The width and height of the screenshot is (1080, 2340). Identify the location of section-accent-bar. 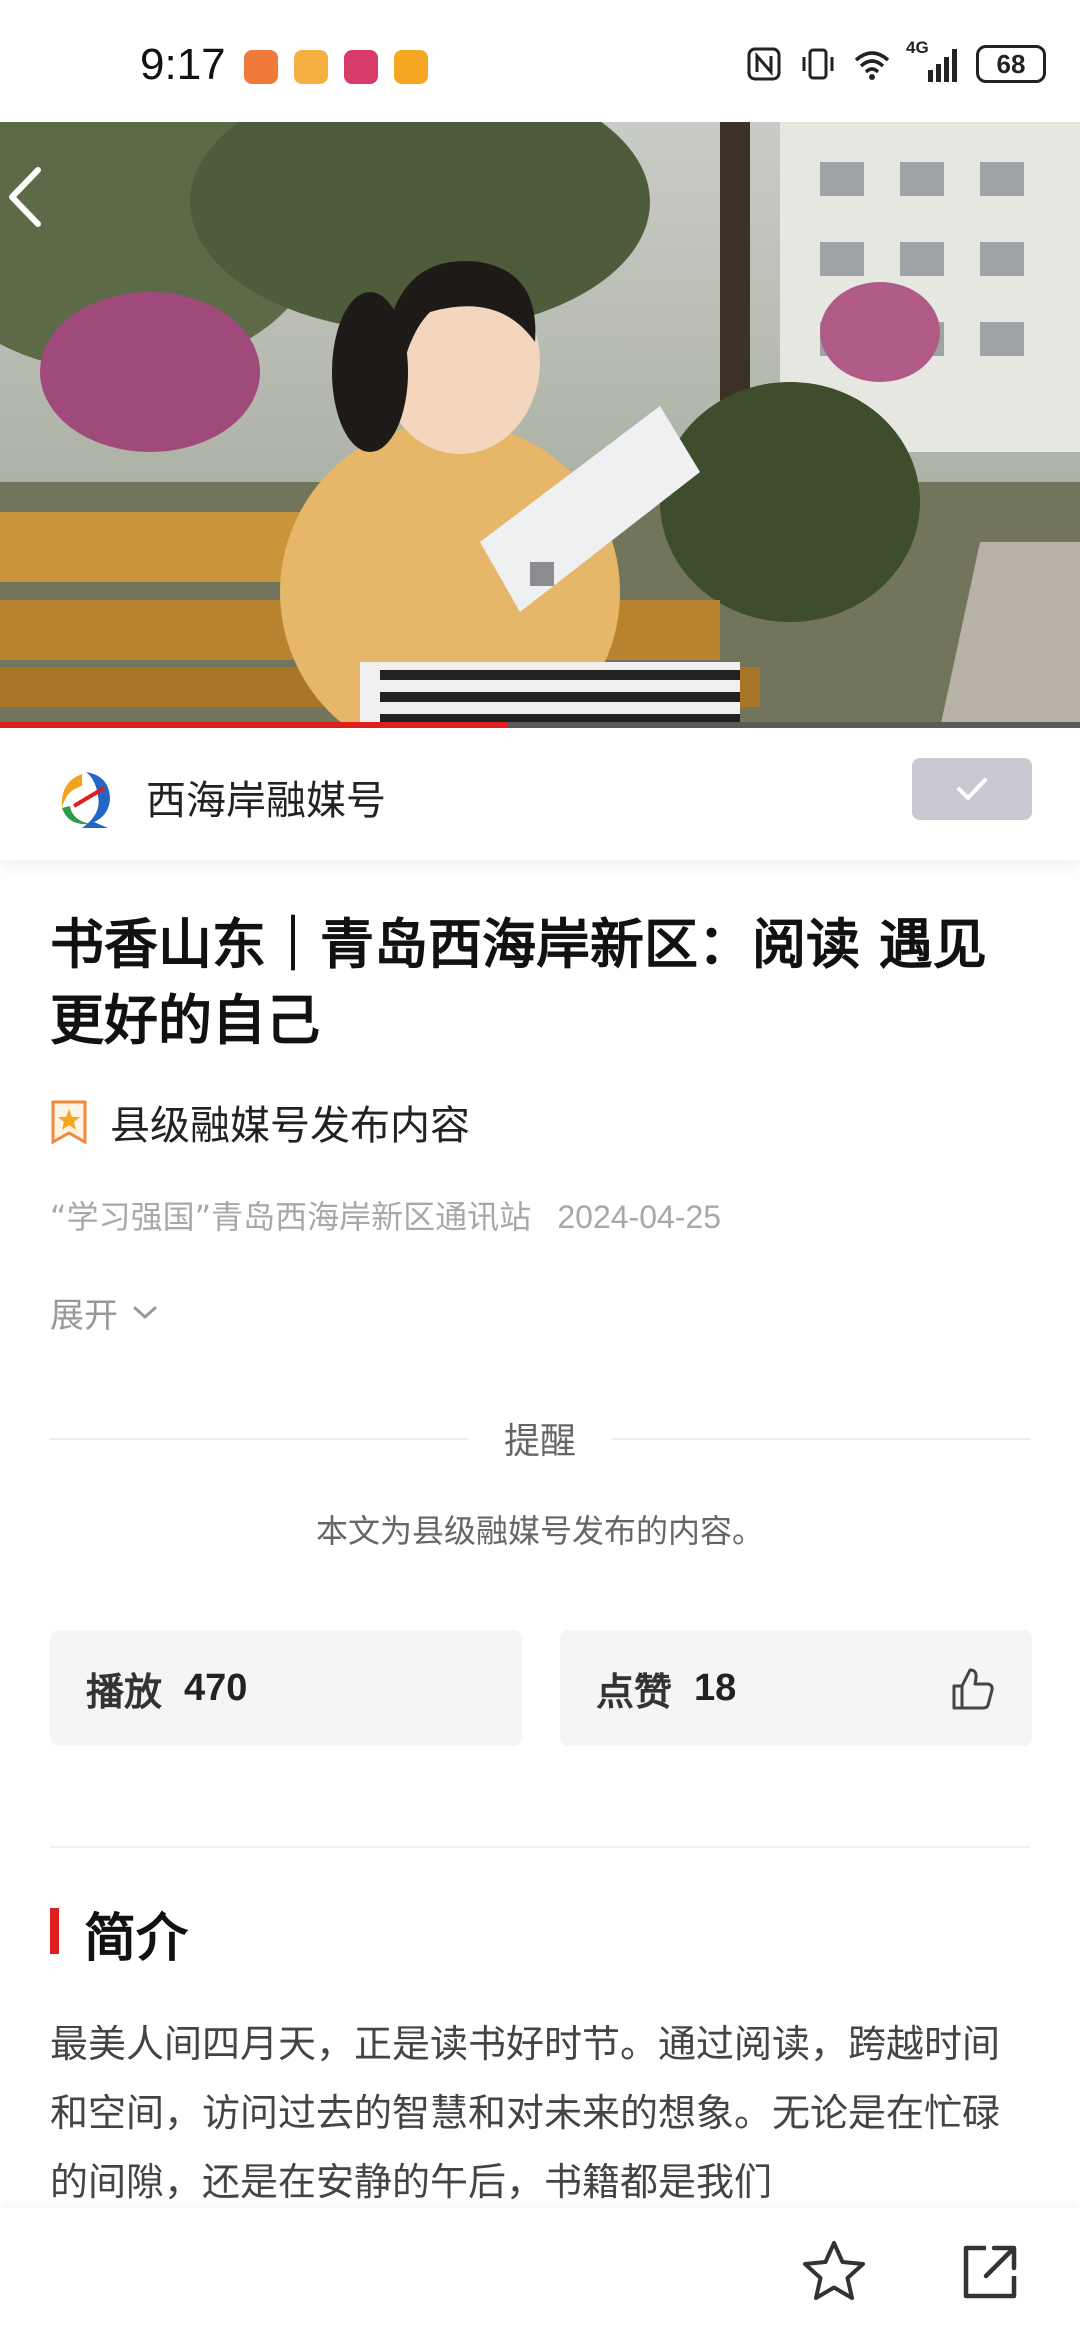
(54, 1931).